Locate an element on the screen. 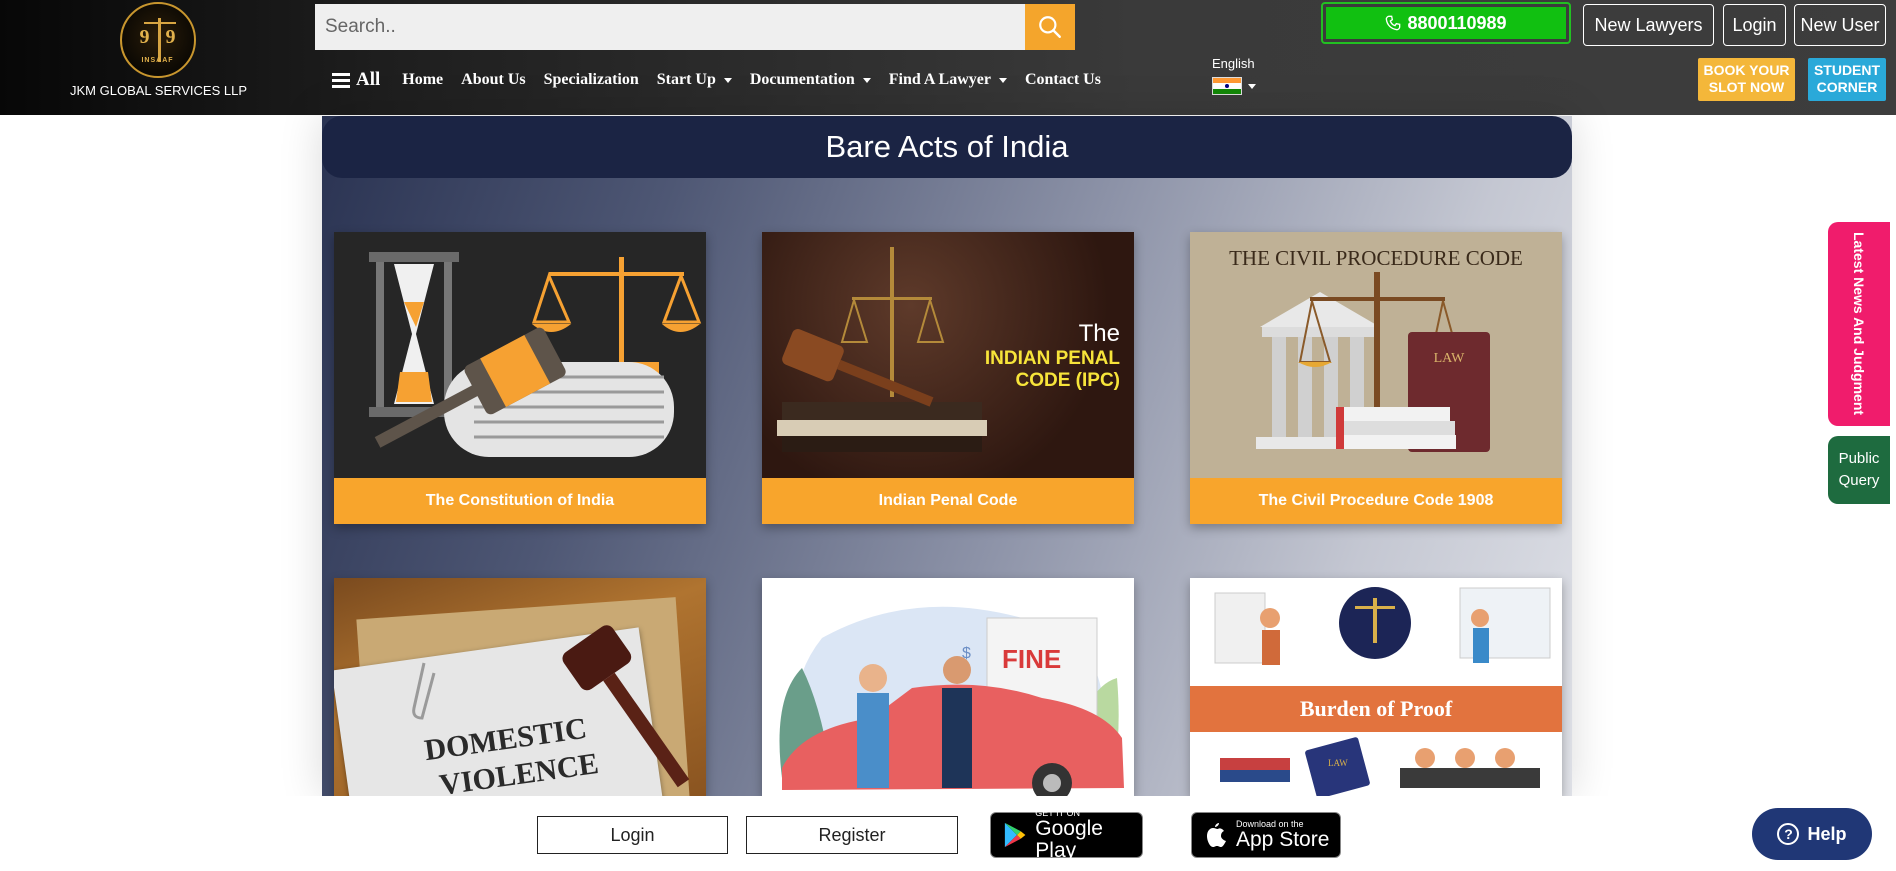  language-label: English is located at coordinates (1233, 63).